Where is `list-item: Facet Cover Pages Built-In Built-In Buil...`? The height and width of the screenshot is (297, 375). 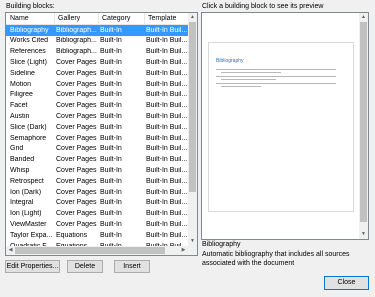
list-item: Facet Cover Pages Built-In Built-In Buil... is located at coordinates (97, 106).